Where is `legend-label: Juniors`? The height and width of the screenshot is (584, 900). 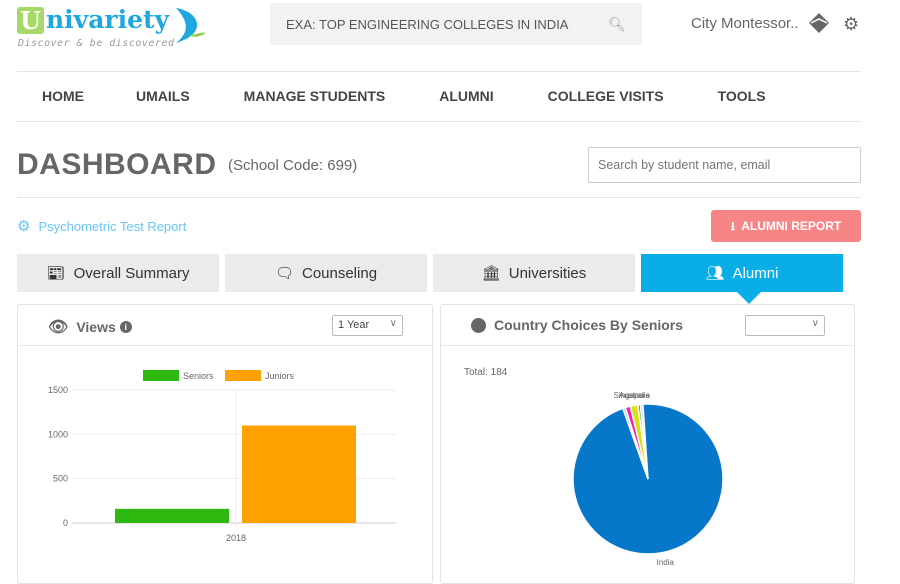 legend-label: Juniors is located at coordinates (280, 376).